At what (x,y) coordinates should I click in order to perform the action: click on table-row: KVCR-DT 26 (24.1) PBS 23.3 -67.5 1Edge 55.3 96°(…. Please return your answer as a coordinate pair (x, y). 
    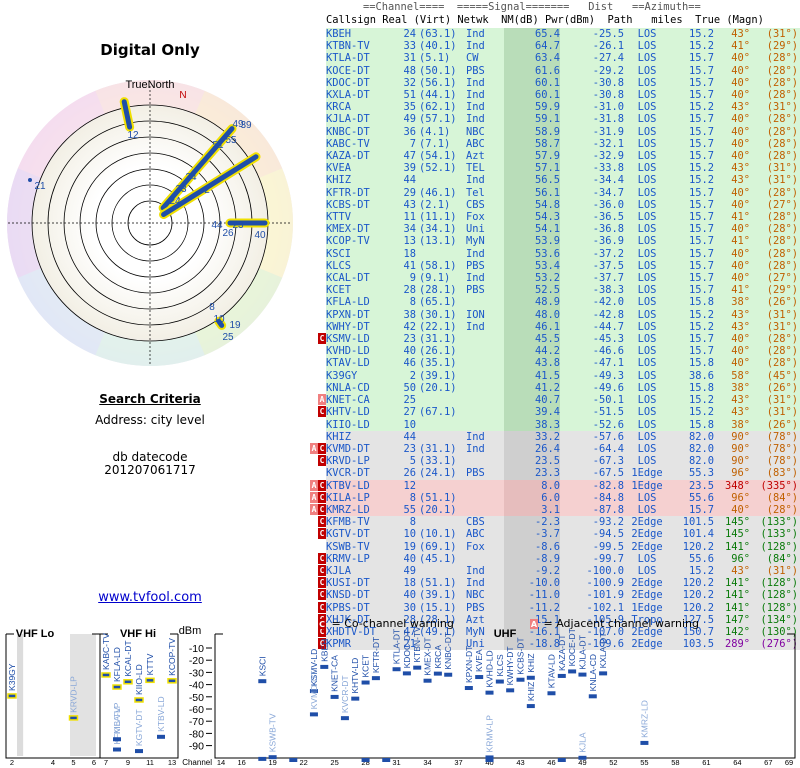
    Looking at the image, I should click on (550, 473).